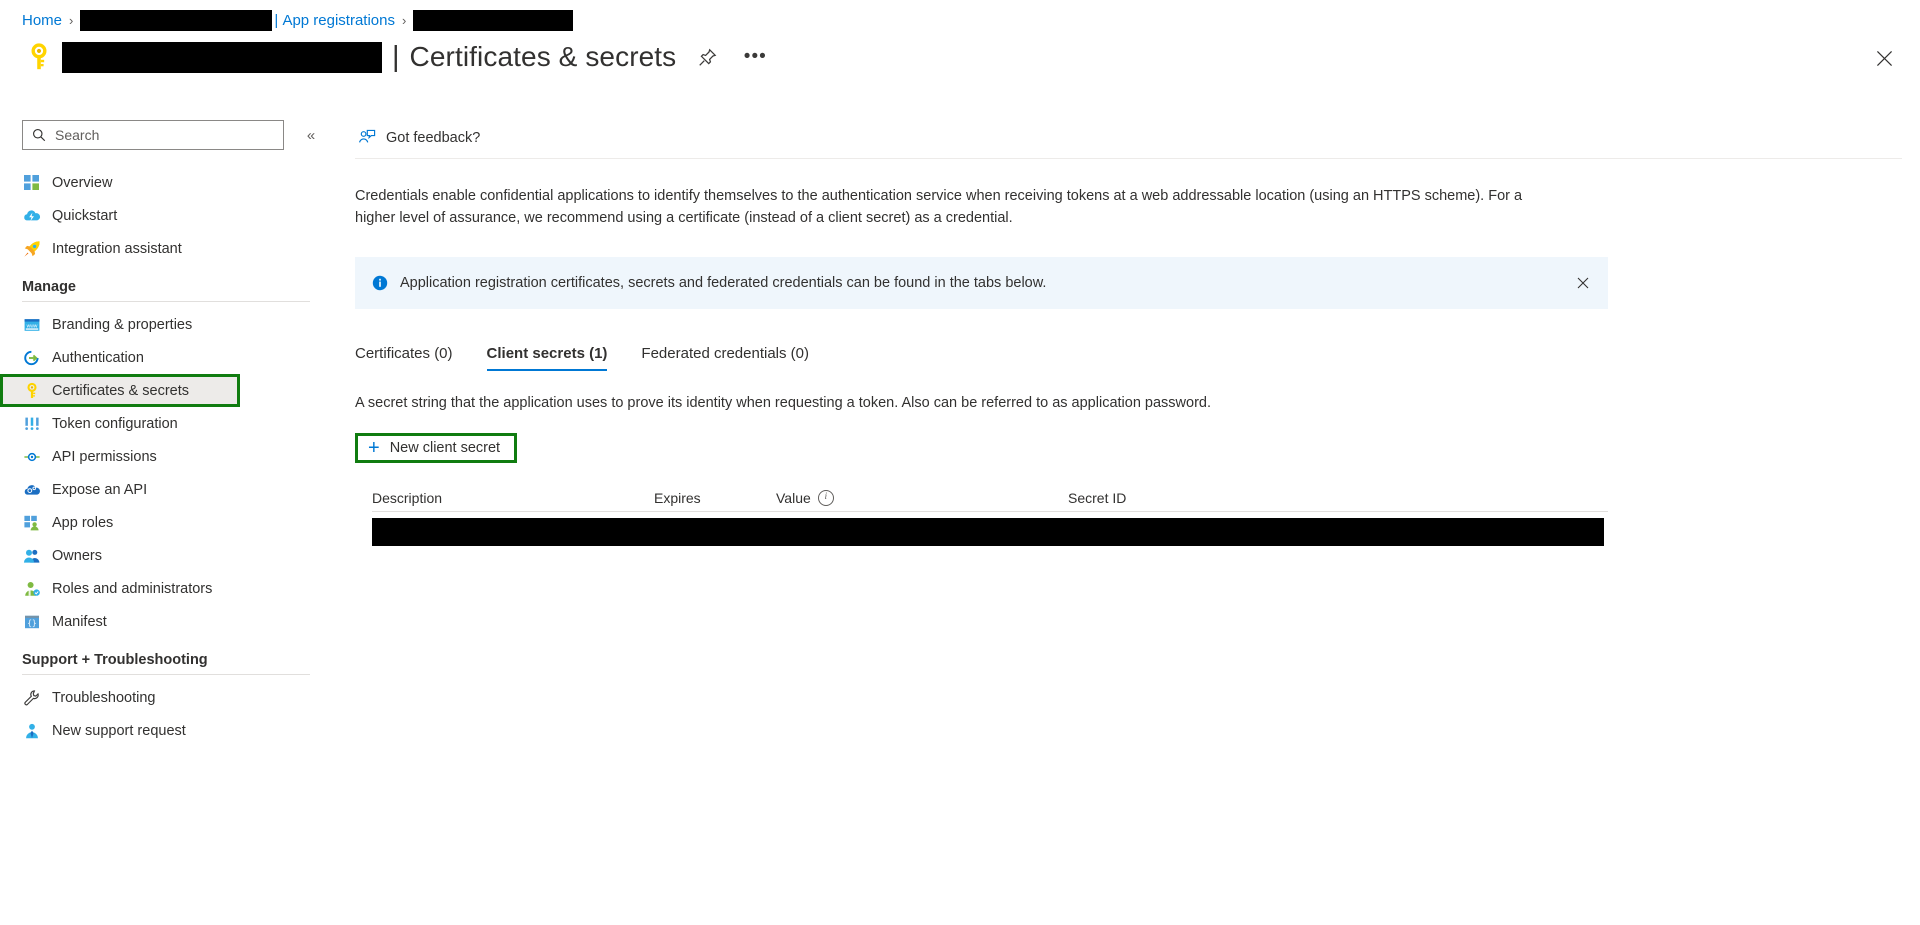 Image resolution: width=1920 pixels, height=925 pixels. Describe the element at coordinates (104, 456) in the screenshot. I see `sidebar-item-label: API permissions` at that location.